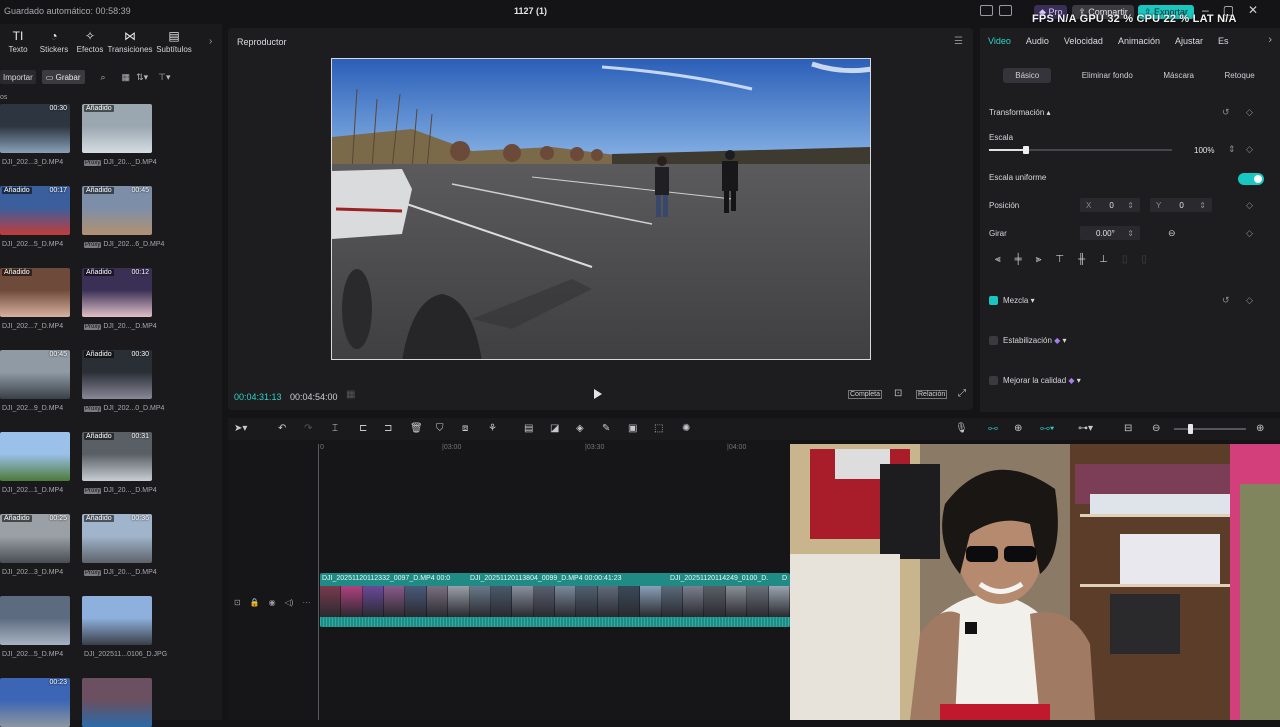 The height and width of the screenshot is (727, 1280). Describe the element at coordinates (658, 428) in the screenshot. I see `export-frame-icon: ⬚` at that location.